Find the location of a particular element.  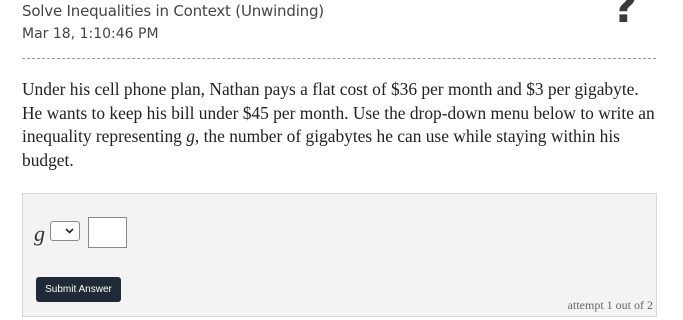

chevron-down-icon is located at coordinates (69, 232).